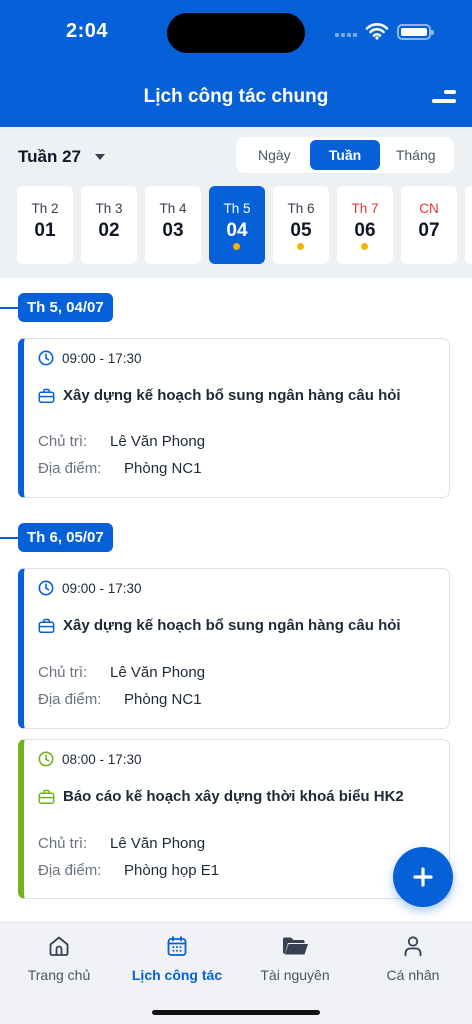 The height and width of the screenshot is (1024, 472). Describe the element at coordinates (295, 975) in the screenshot. I see `nav-label: Tài nguyên` at that location.